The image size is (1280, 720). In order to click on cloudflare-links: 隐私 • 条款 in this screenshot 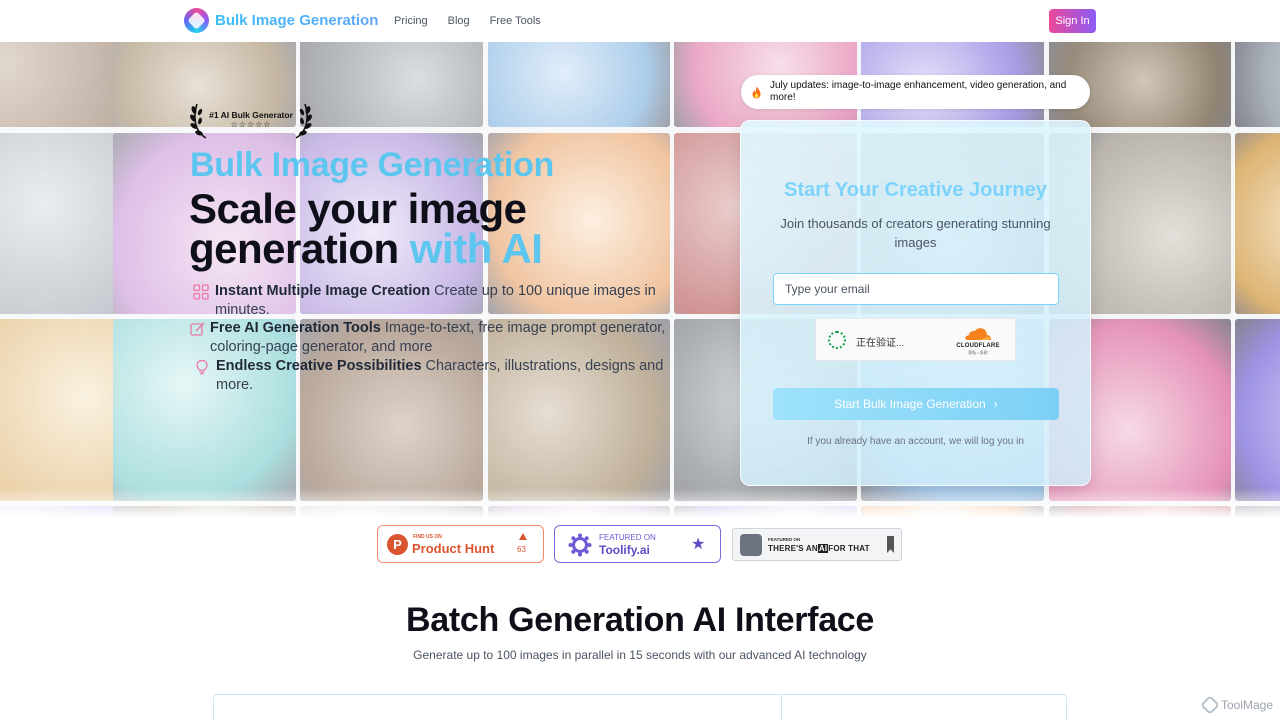, I will do `click(978, 353)`.